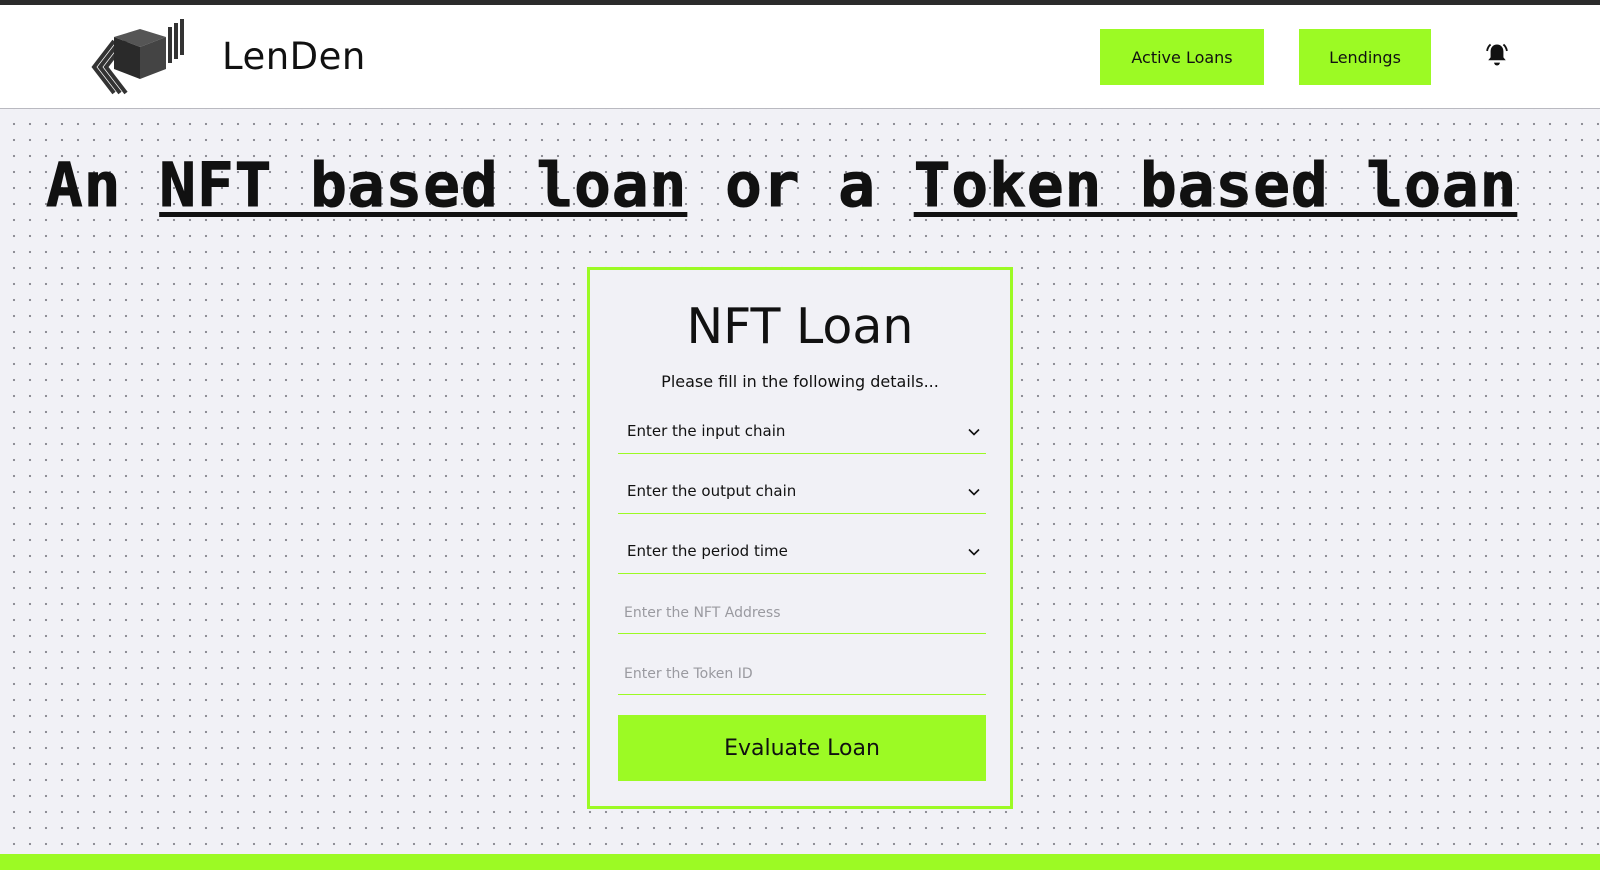 The image size is (1600, 870). Describe the element at coordinates (802, 493) in the screenshot. I see `output-chain-select: Enter the output chain` at that location.